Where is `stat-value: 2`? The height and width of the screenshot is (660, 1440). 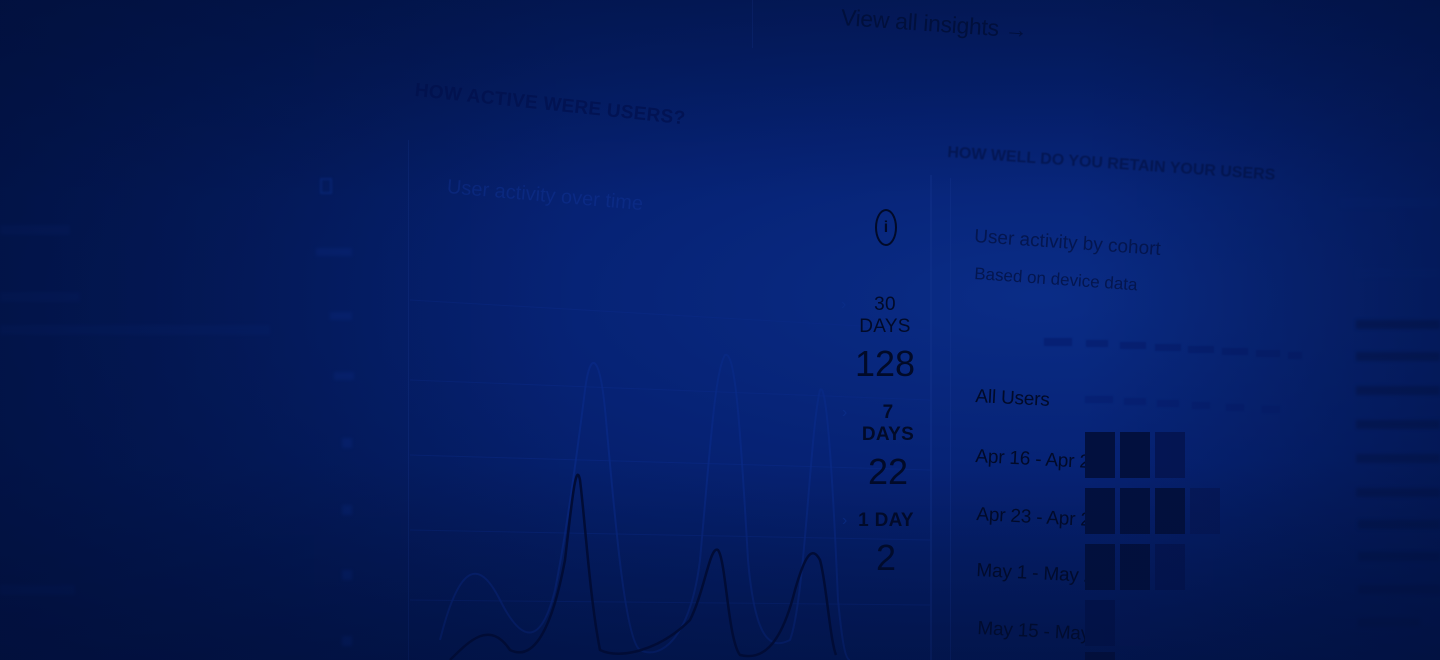
stat-value: 2 is located at coordinates (886, 557).